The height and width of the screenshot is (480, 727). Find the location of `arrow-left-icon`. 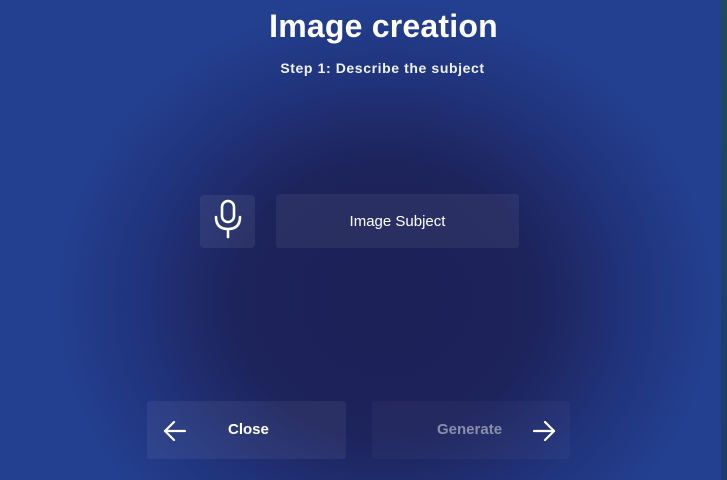

arrow-left-icon is located at coordinates (175, 431).